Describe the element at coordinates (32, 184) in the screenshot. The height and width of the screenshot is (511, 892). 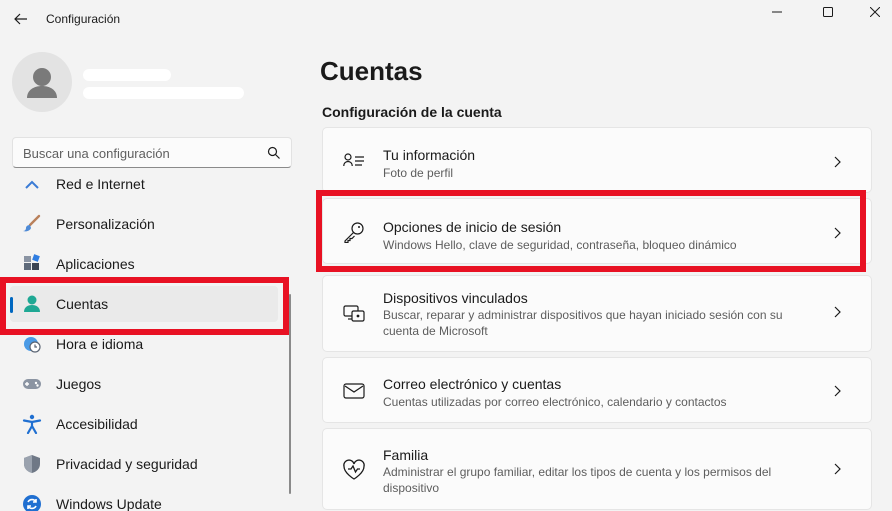
I see `network-icon` at that location.